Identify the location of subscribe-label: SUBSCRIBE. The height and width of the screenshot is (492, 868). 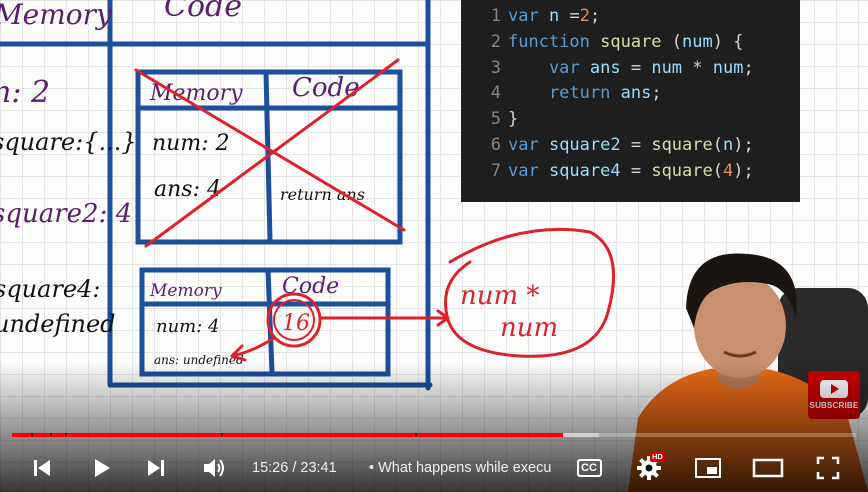
(834, 405).